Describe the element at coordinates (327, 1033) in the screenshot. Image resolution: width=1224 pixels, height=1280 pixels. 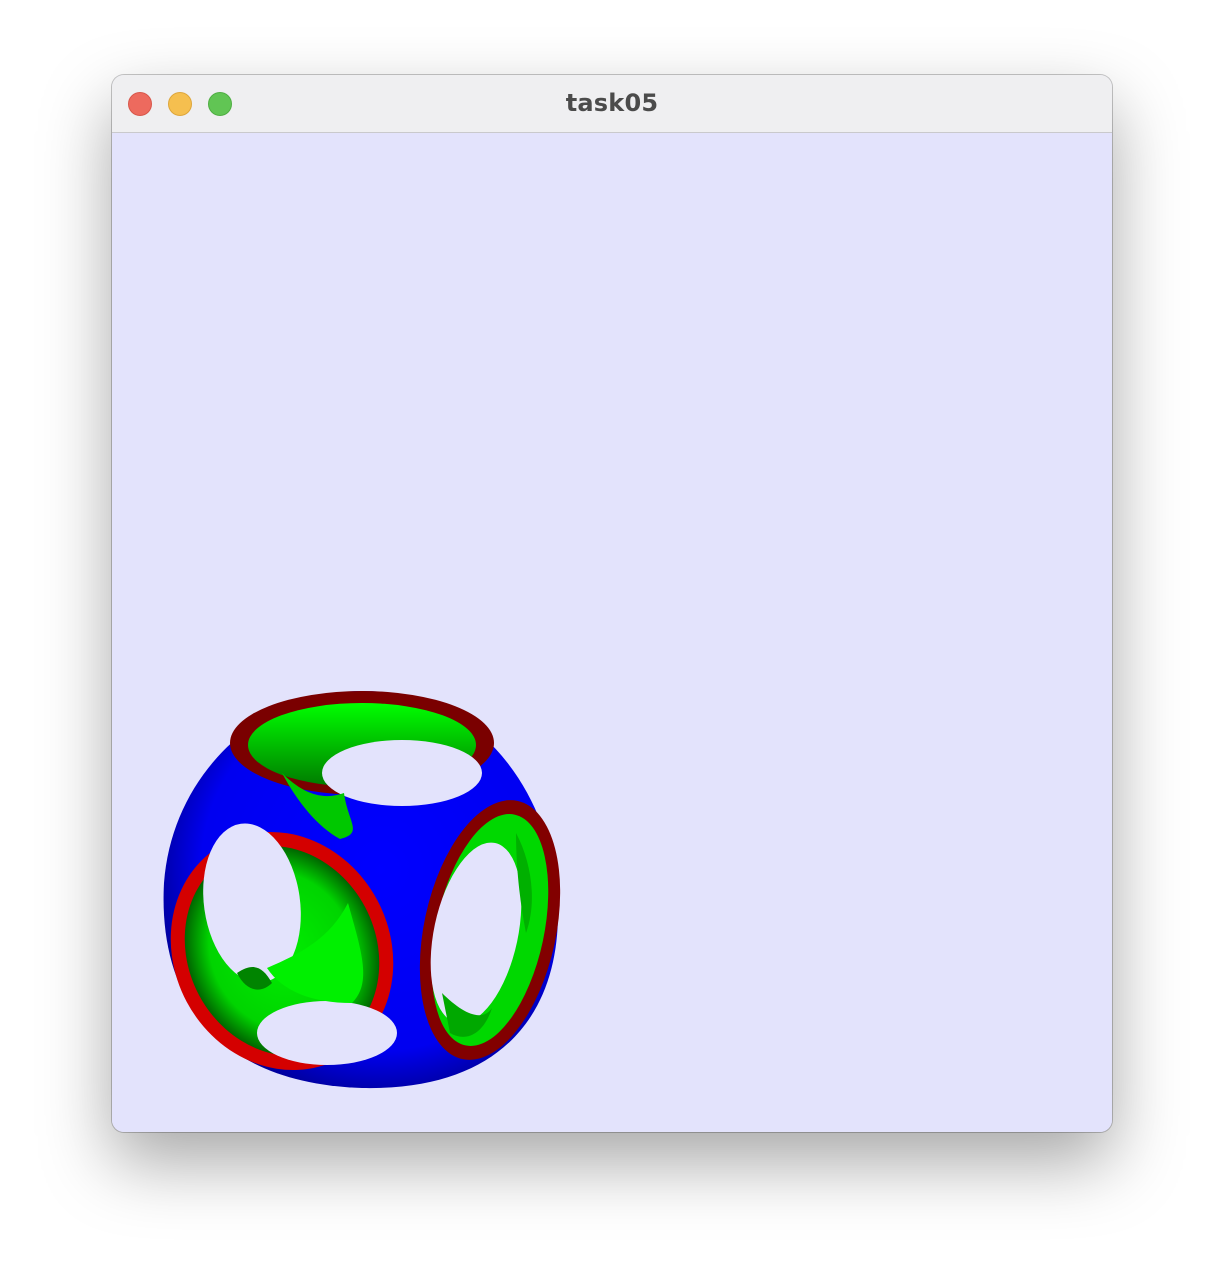
I see `left-hole-bottom` at that location.